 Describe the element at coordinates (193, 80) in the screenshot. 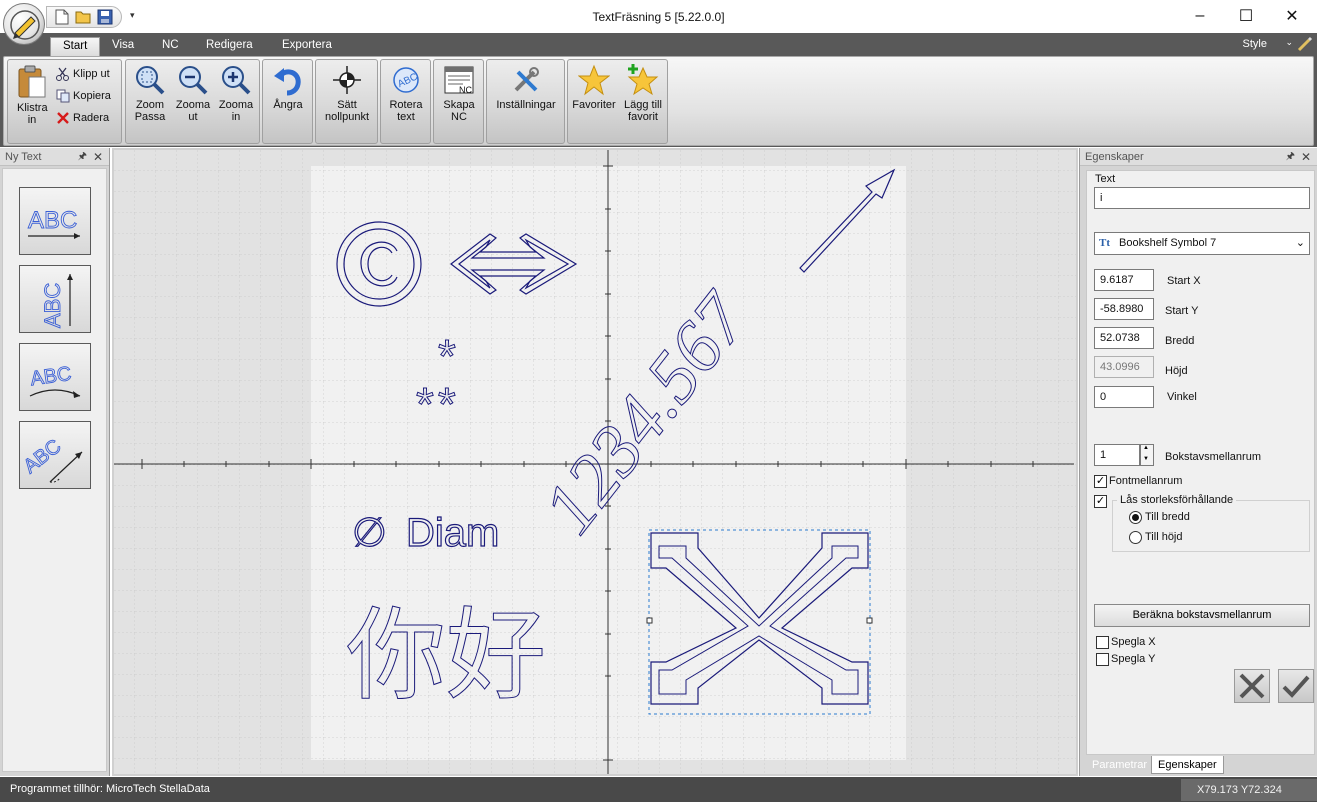

I see `zoom-out-icon` at that location.